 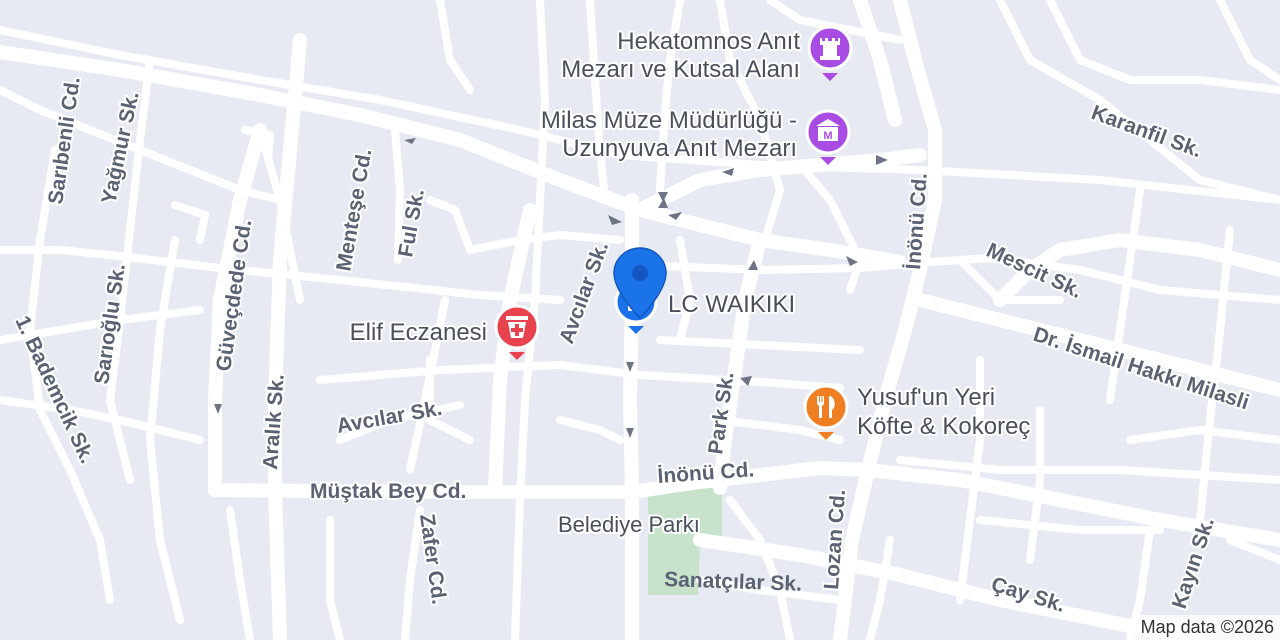 What do you see at coordinates (388, 491) in the screenshot?
I see `street-label: Müştak Bey Cd.` at bounding box center [388, 491].